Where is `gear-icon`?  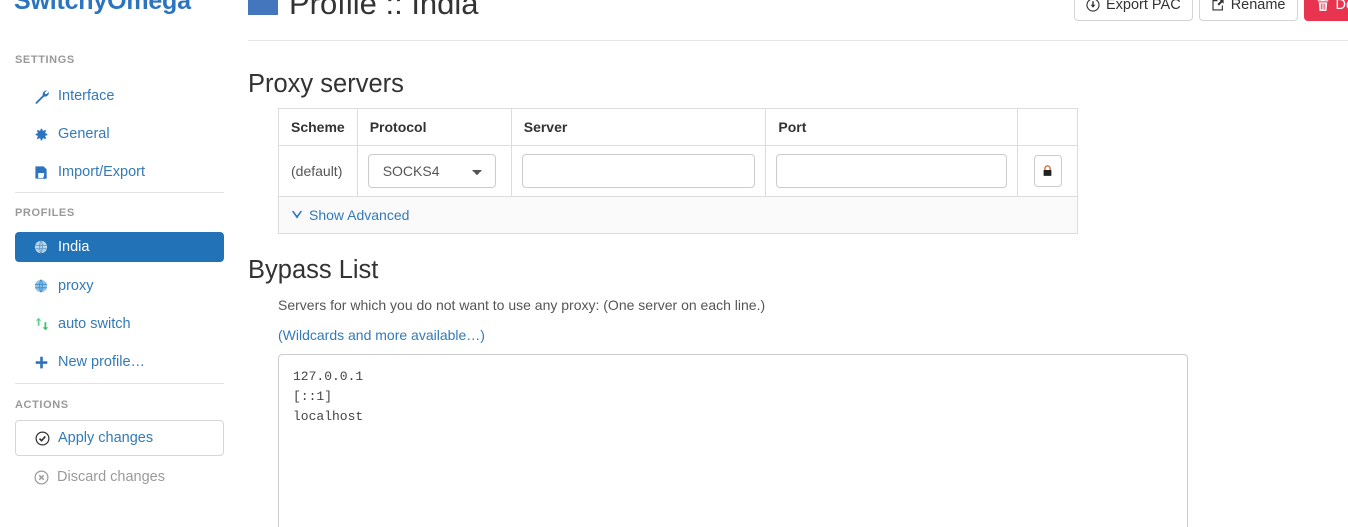 gear-icon is located at coordinates (42, 134).